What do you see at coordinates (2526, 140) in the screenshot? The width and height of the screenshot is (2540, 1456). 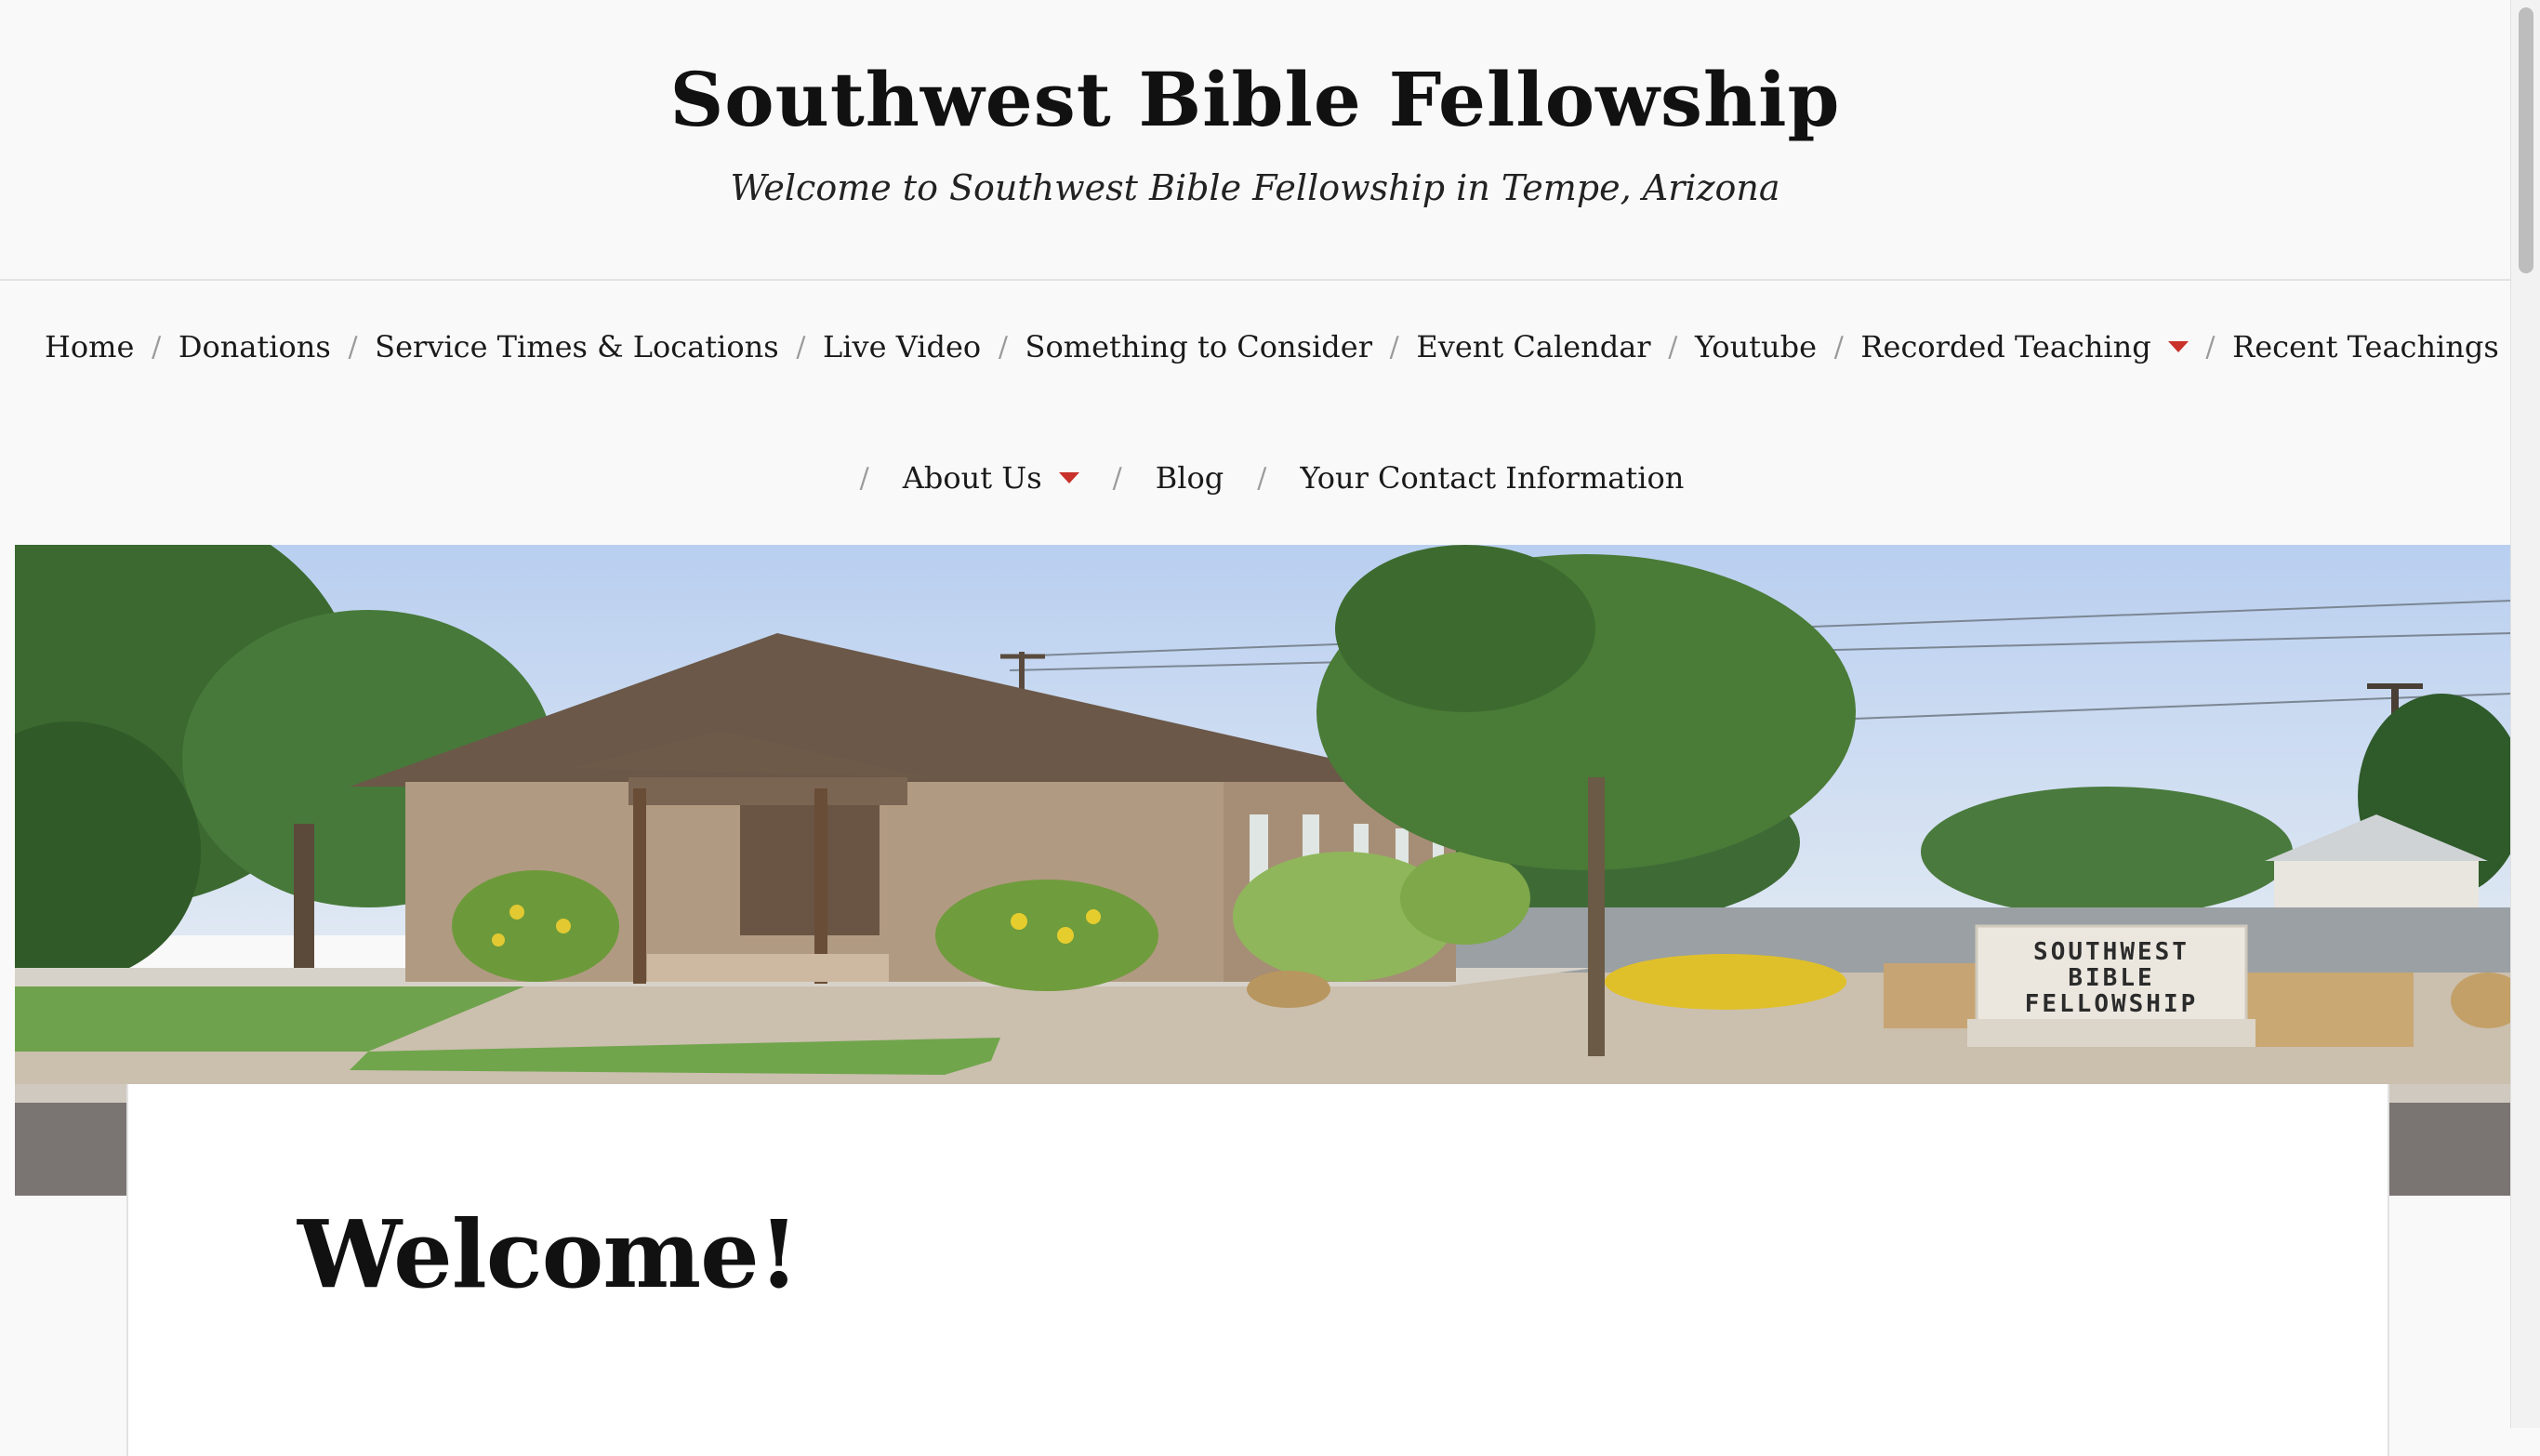 I see `scrollbar-thumb` at bounding box center [2526, 140].